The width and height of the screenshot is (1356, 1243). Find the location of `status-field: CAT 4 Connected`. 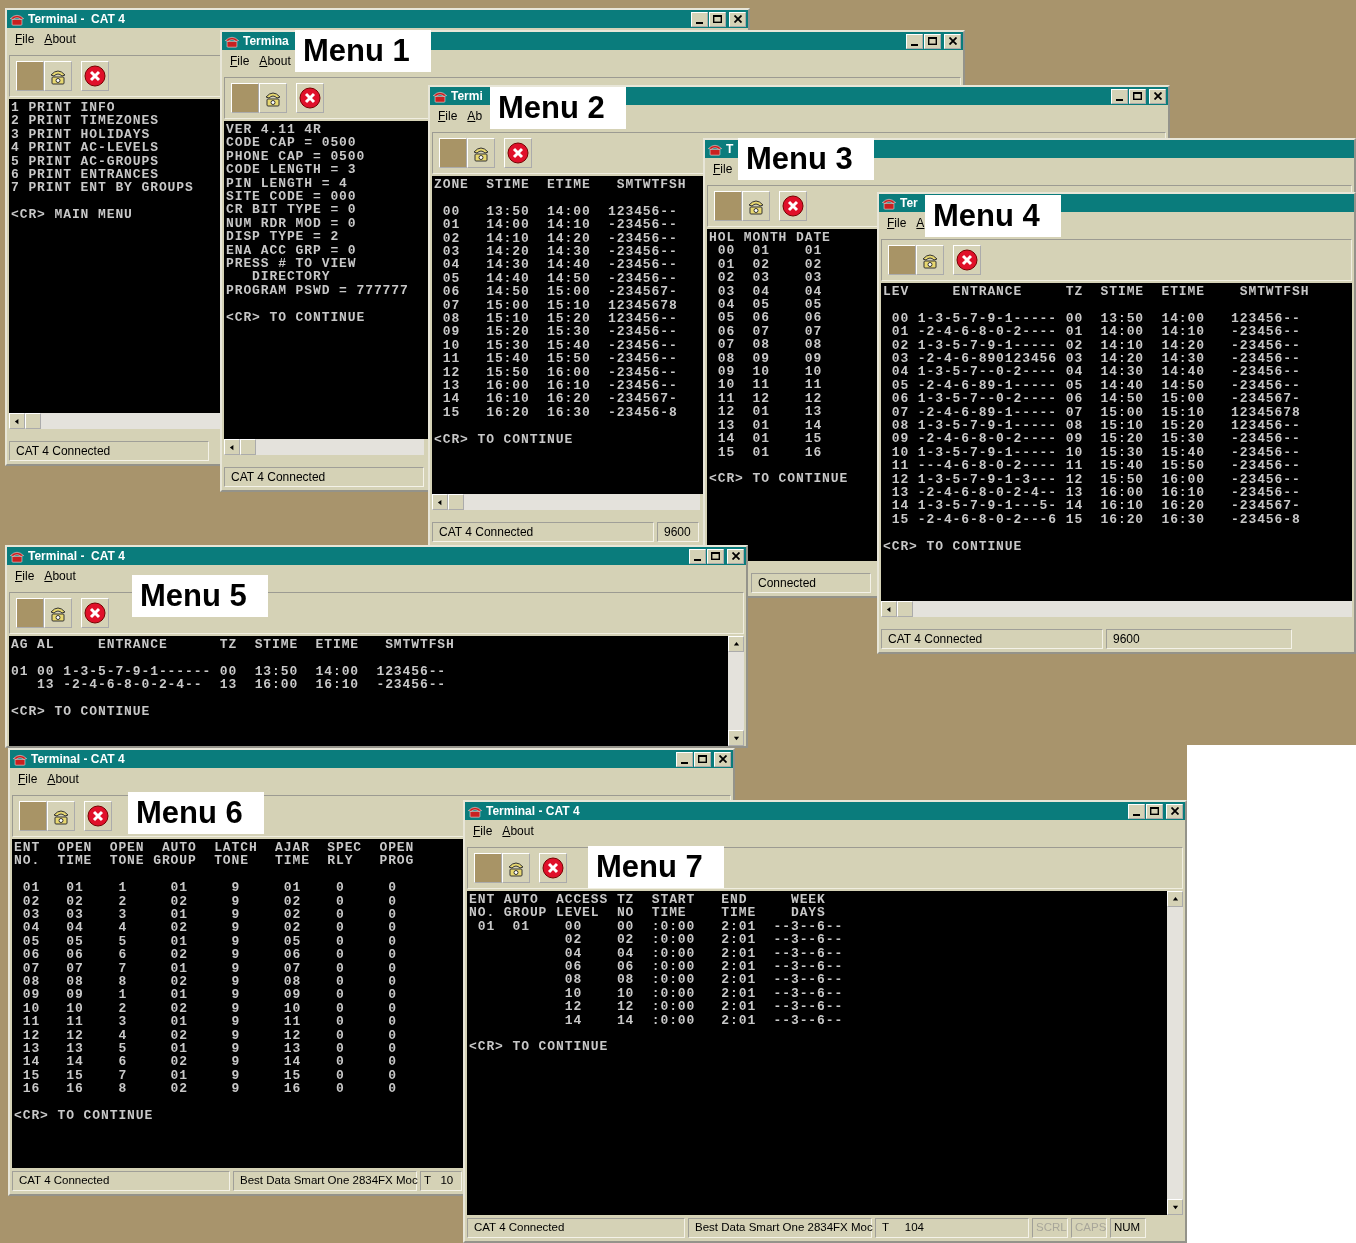

status-field: CAT 4 Connected is located at coordinates (543, 532).